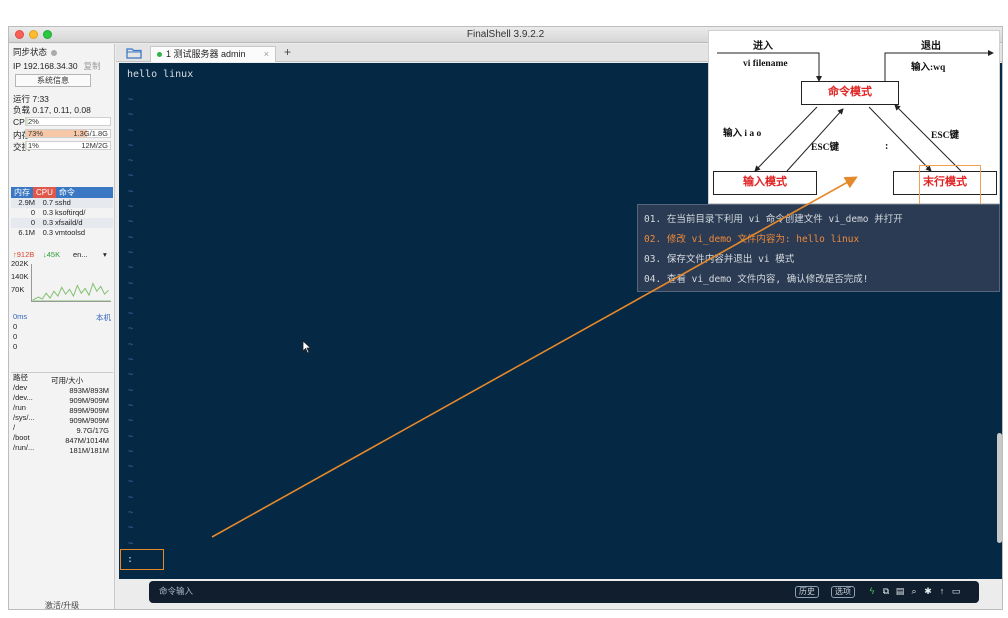  I want to click on mem-value: 1.3G/1.8G, so click(90, 133).